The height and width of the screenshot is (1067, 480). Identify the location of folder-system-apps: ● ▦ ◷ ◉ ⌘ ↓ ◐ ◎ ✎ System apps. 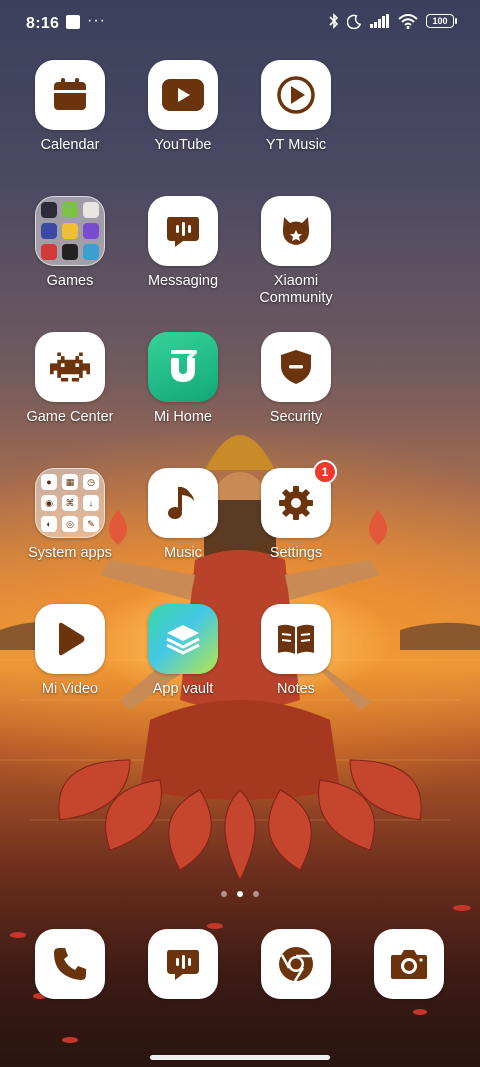
(70, 515).